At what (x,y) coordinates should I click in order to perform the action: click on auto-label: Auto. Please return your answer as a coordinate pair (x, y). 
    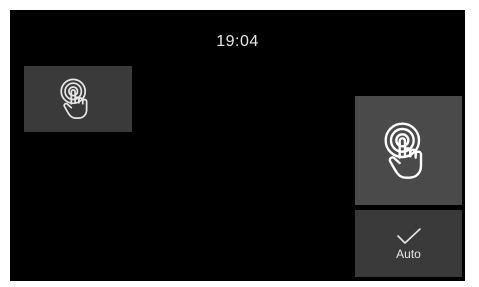
    Looking at the image, I should click on (408, 253).